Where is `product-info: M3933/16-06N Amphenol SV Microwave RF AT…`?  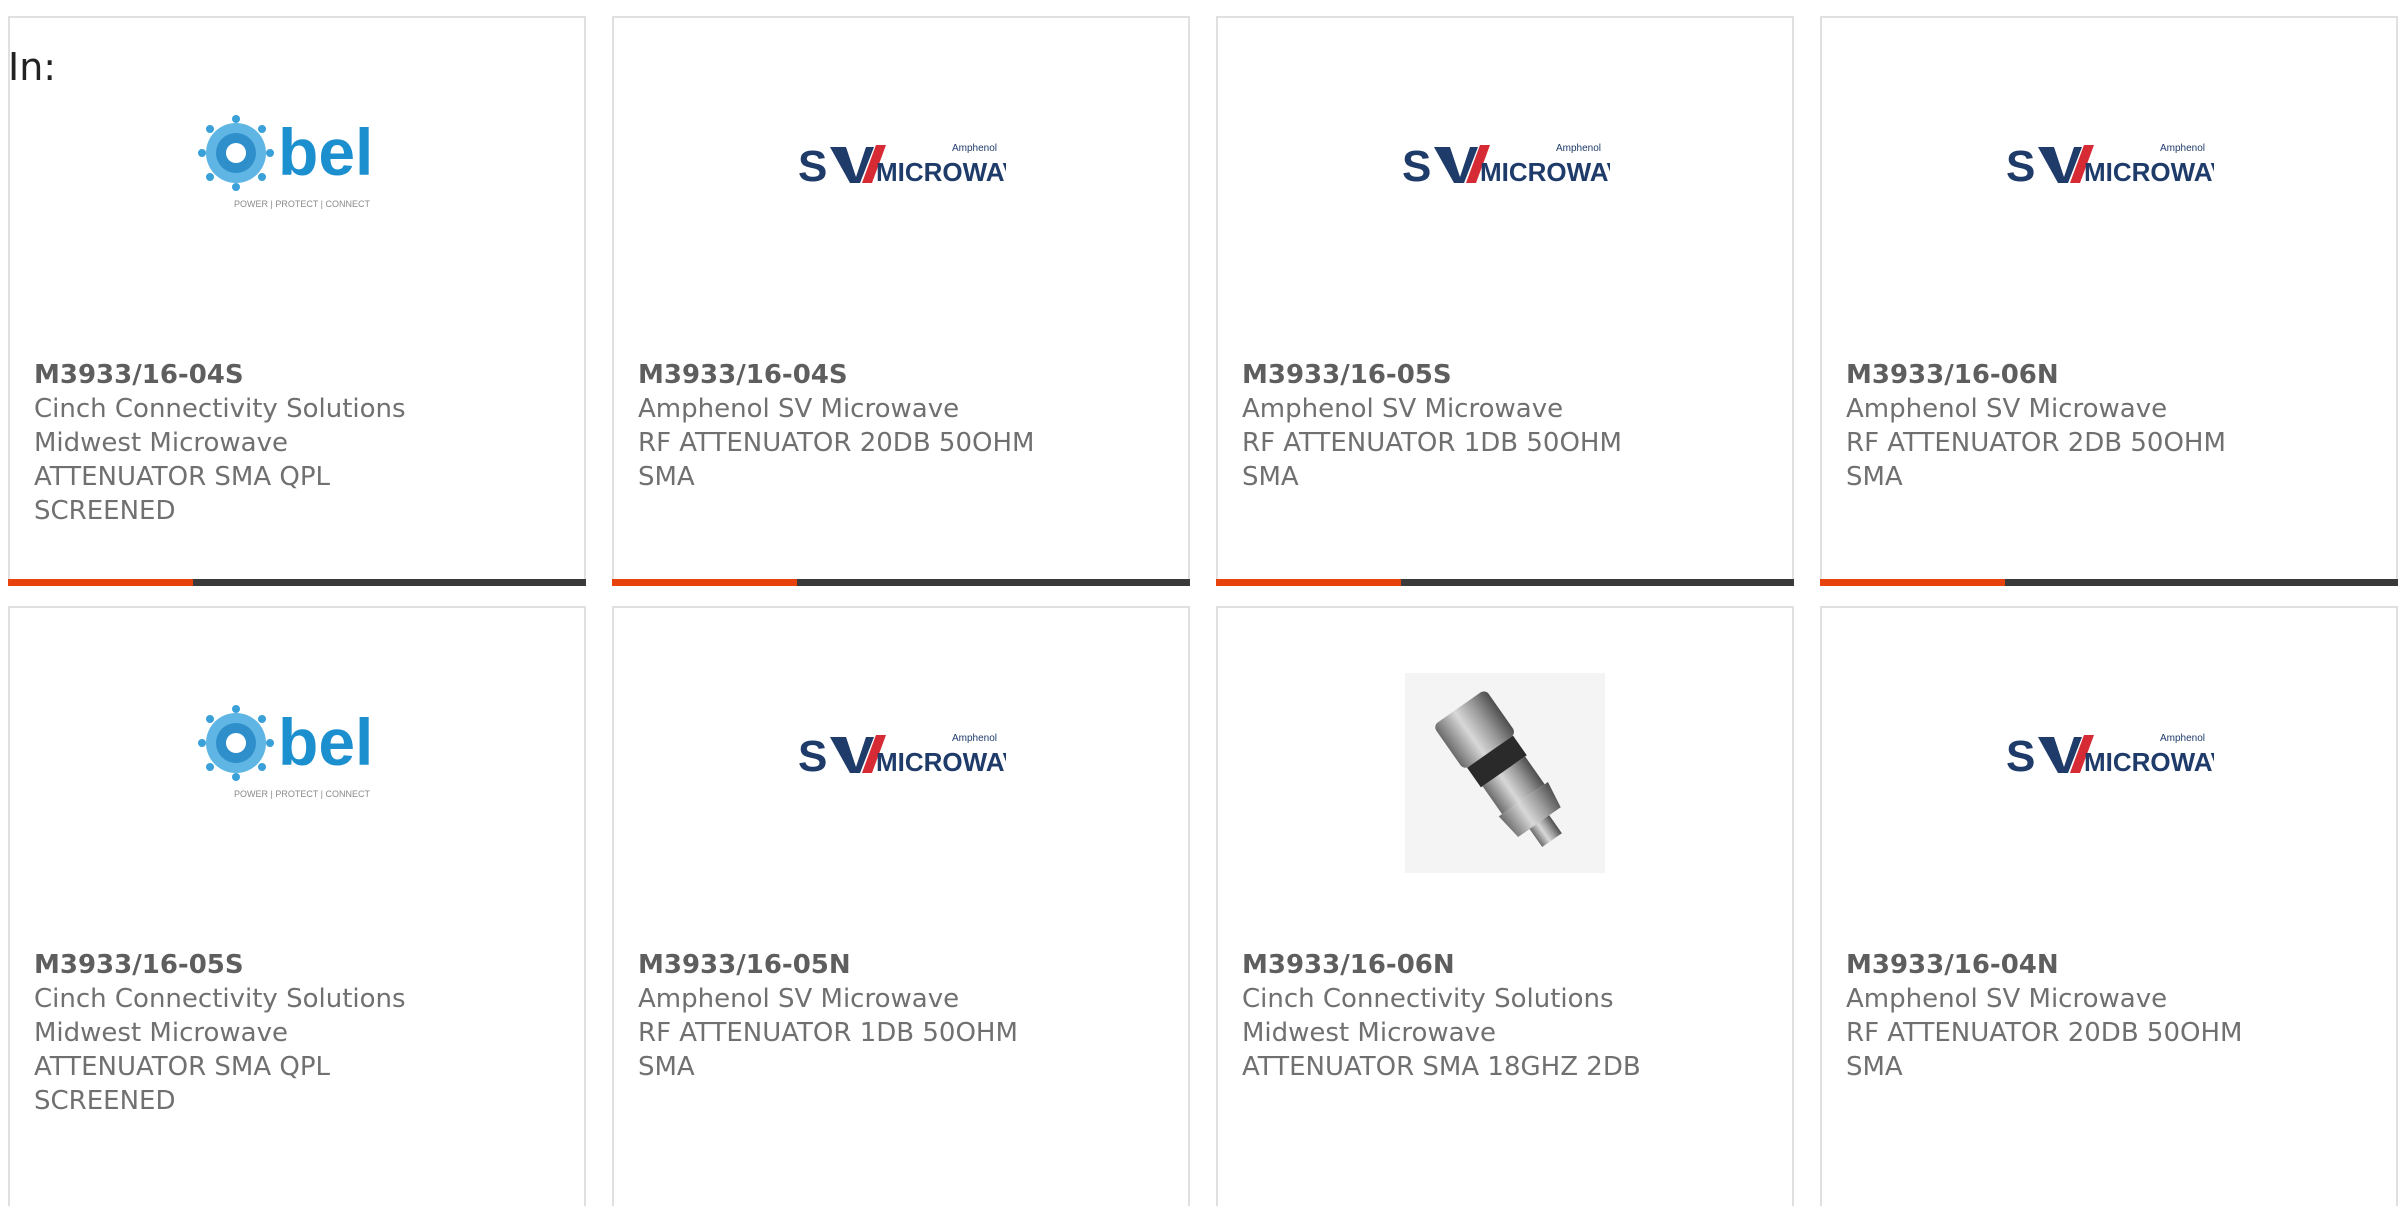
product-info: M3933/16-06N Amphenol SV Microwave RF AT… is located at coordinates (2113, 426).